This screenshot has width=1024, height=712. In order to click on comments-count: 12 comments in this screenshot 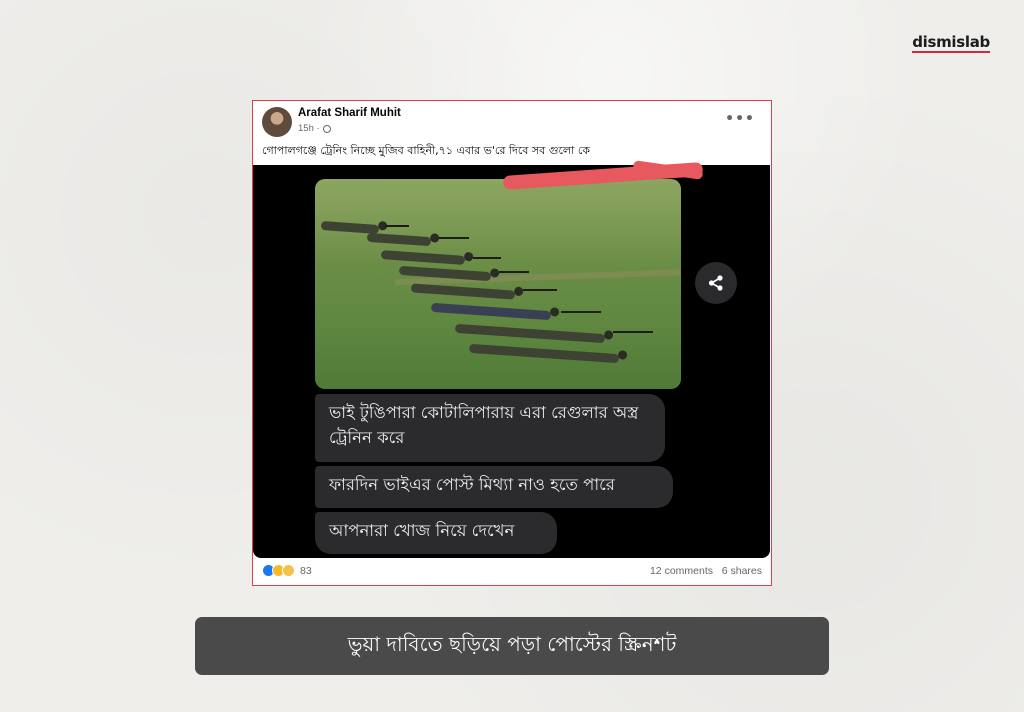, I will do `click(681, 571)`.